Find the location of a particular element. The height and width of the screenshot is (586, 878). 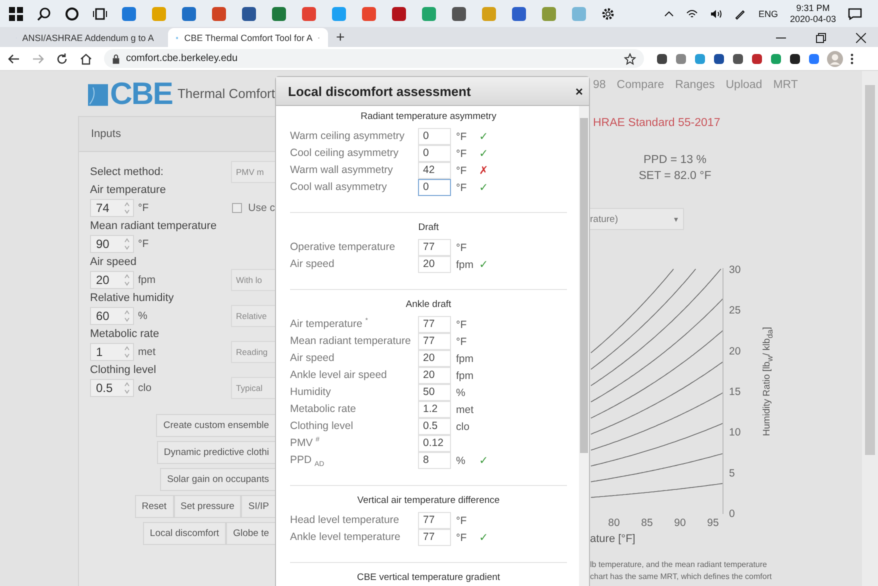

browser-tab: ANSI/ASHRAE Addendum g to A is located at coordinates (88, 37).